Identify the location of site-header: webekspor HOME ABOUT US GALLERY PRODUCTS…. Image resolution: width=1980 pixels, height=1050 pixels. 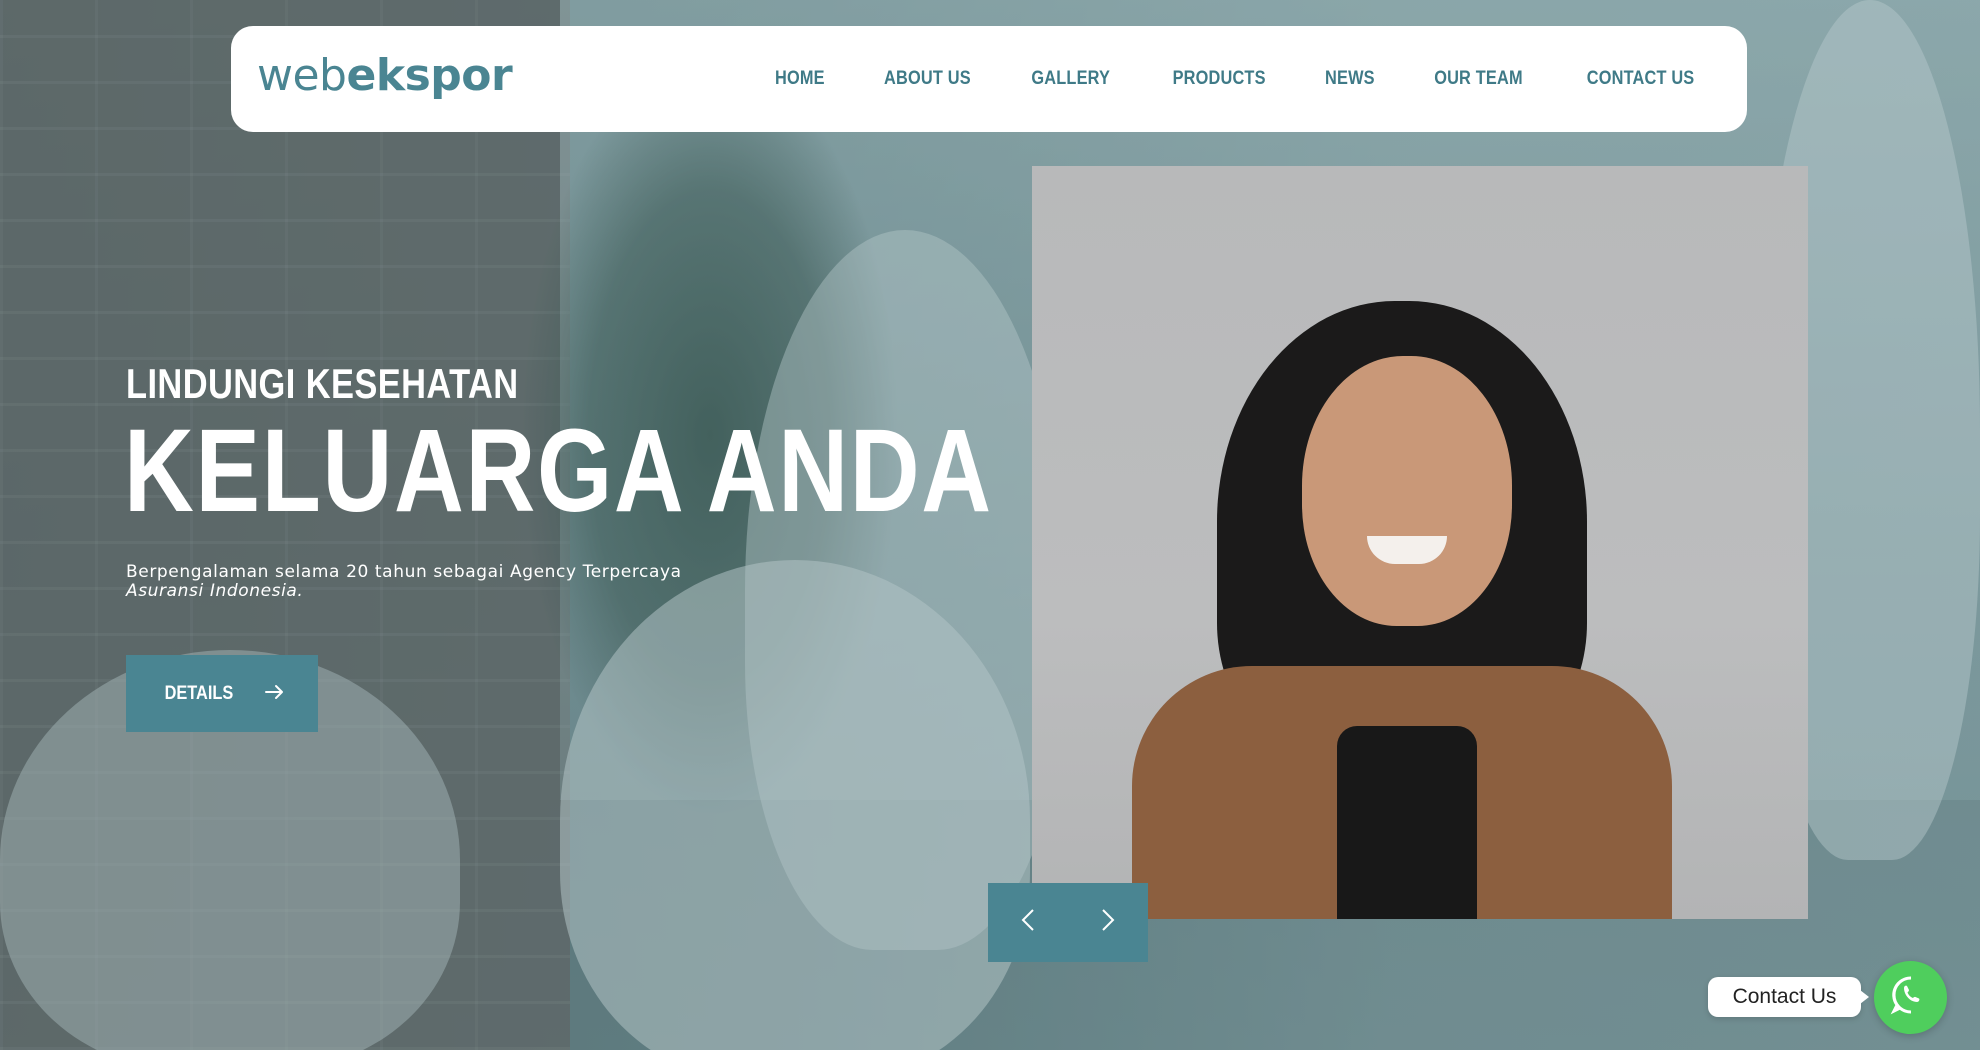
(989, 79).